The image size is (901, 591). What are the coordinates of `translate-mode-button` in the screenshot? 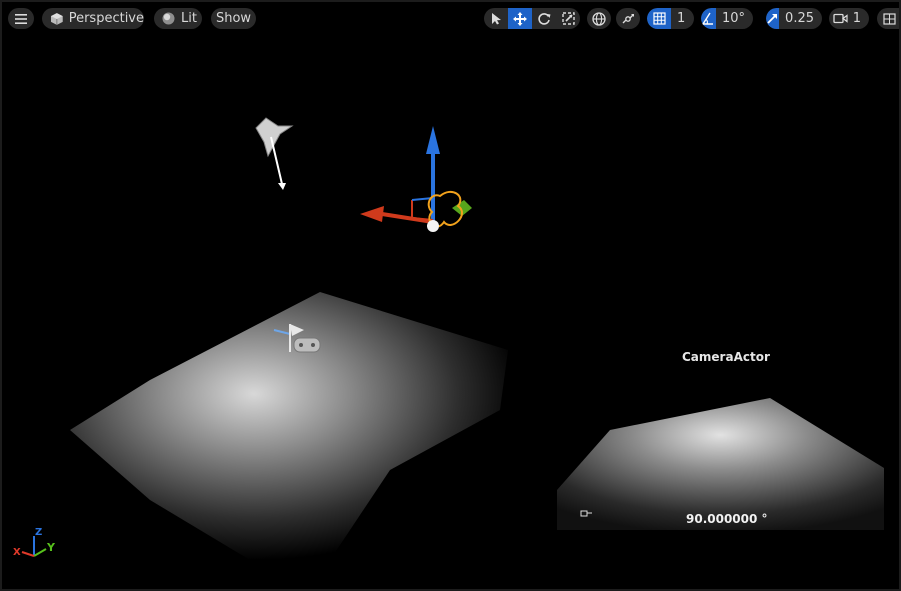 It's located at (520, 18).